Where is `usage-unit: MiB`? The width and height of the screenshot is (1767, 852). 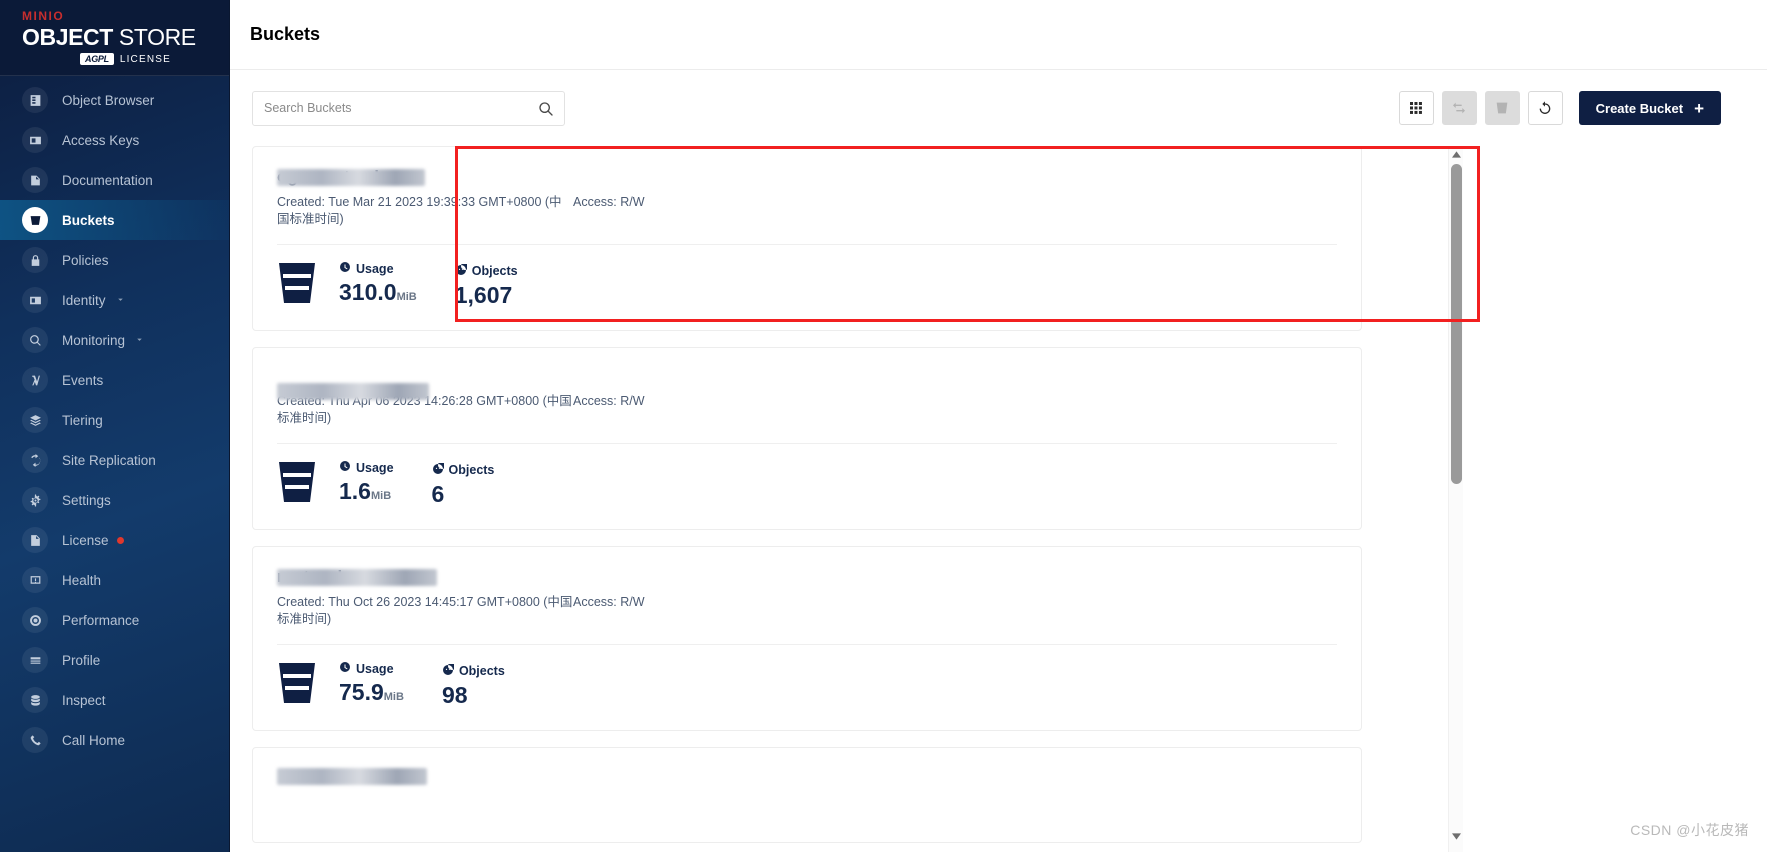
usage-unit: MiB is located at coordinates (393, 697).